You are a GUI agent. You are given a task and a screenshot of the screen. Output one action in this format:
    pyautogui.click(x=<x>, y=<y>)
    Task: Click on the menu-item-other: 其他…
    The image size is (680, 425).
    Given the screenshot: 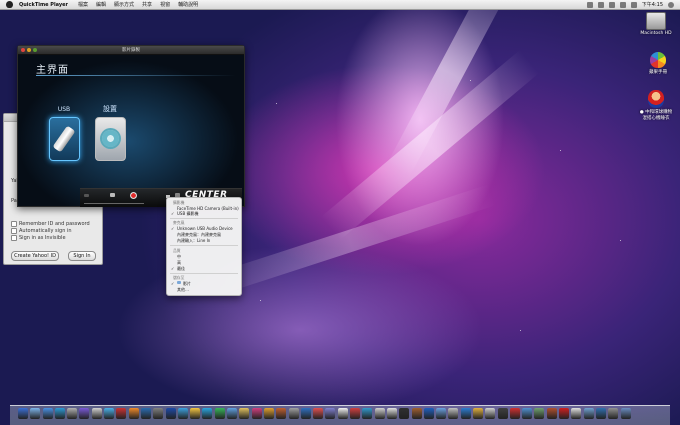 What is the action you would take?
    pyautogui.click(x=183, y=290)
    